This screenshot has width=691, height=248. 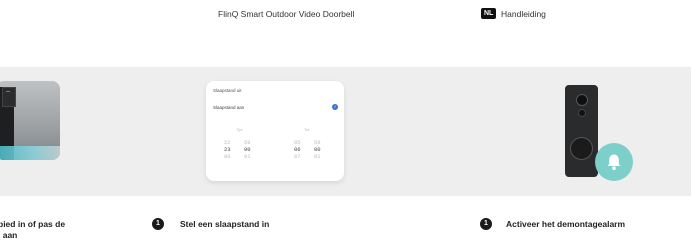 What do you see at coordinates (30, 153) in the screenshot?
I see `detection-zone-overlay` at bounding box center [30, 153].